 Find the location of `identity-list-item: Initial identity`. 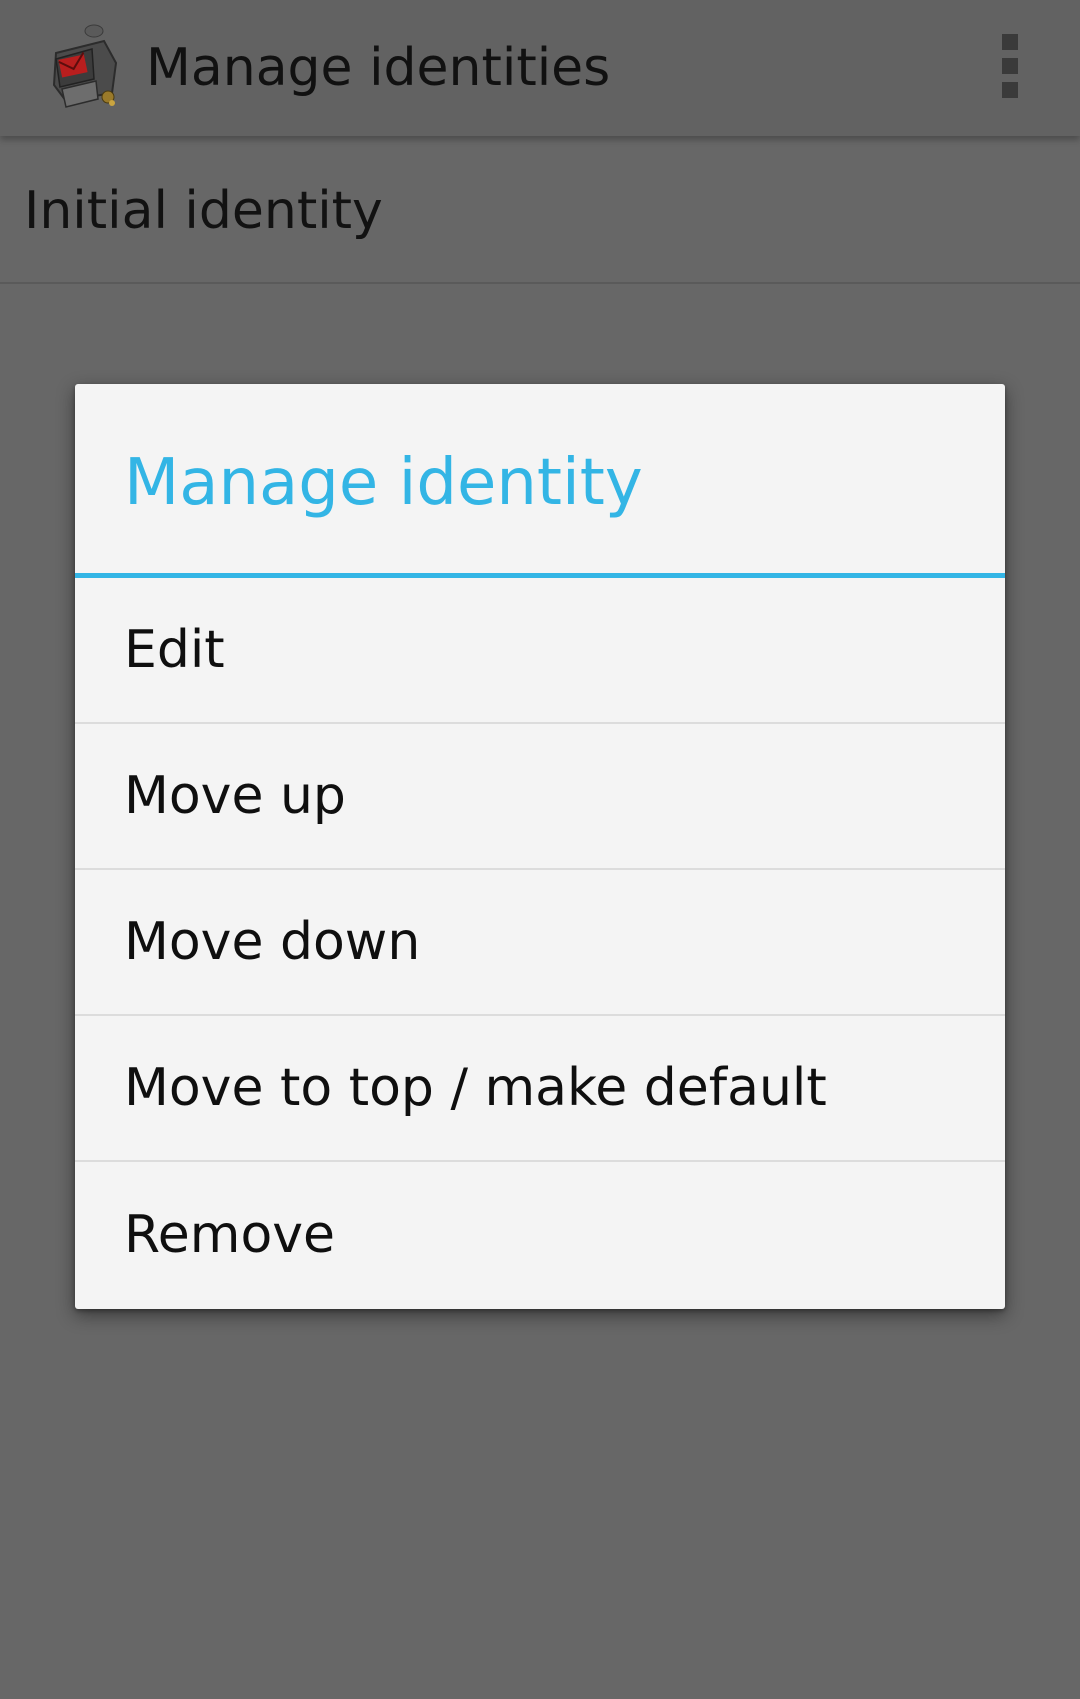

identity-list-item: Initial identity is located at coordinates (540, 212).